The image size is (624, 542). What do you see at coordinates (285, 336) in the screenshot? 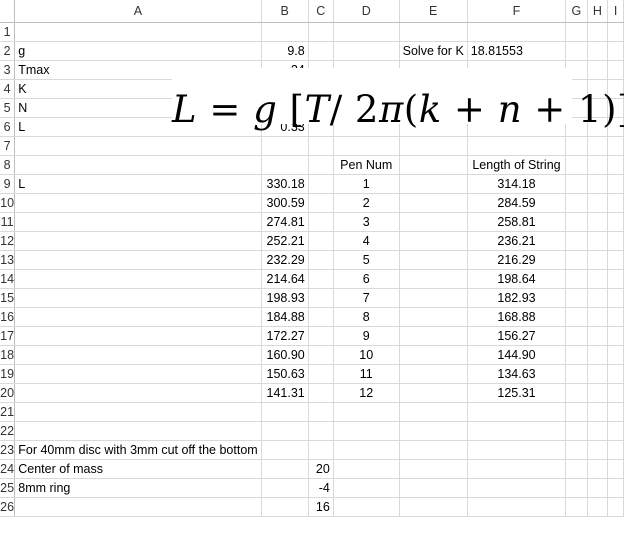
I see `cell-b17: 172.27` at bounding box center [285, 336].